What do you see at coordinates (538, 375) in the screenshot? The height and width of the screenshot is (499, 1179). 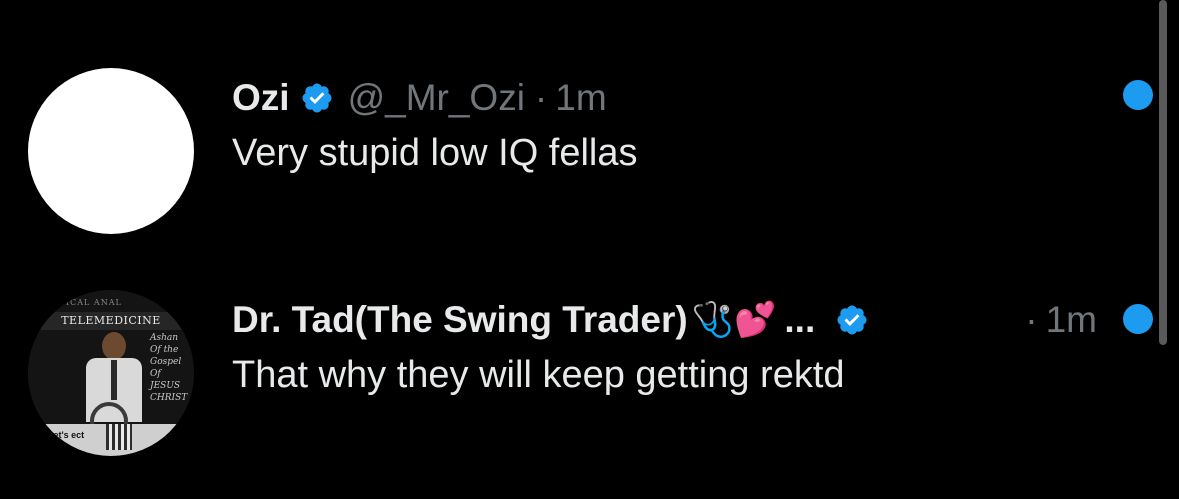 I see `post-text: That why they will keep getting rektd` at bounding box center [538, 375].